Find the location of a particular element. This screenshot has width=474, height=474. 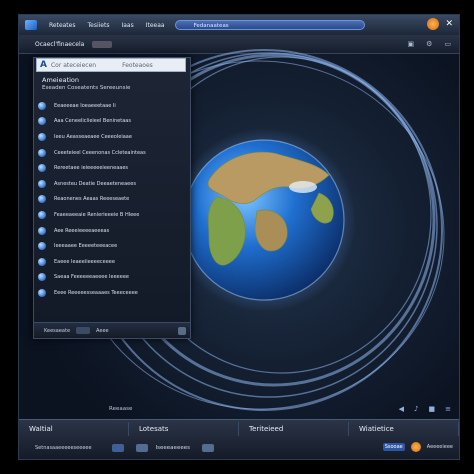

panel-search-input: A Cor ateceiecen Feoteaoes is located at coordinates (111, 65).